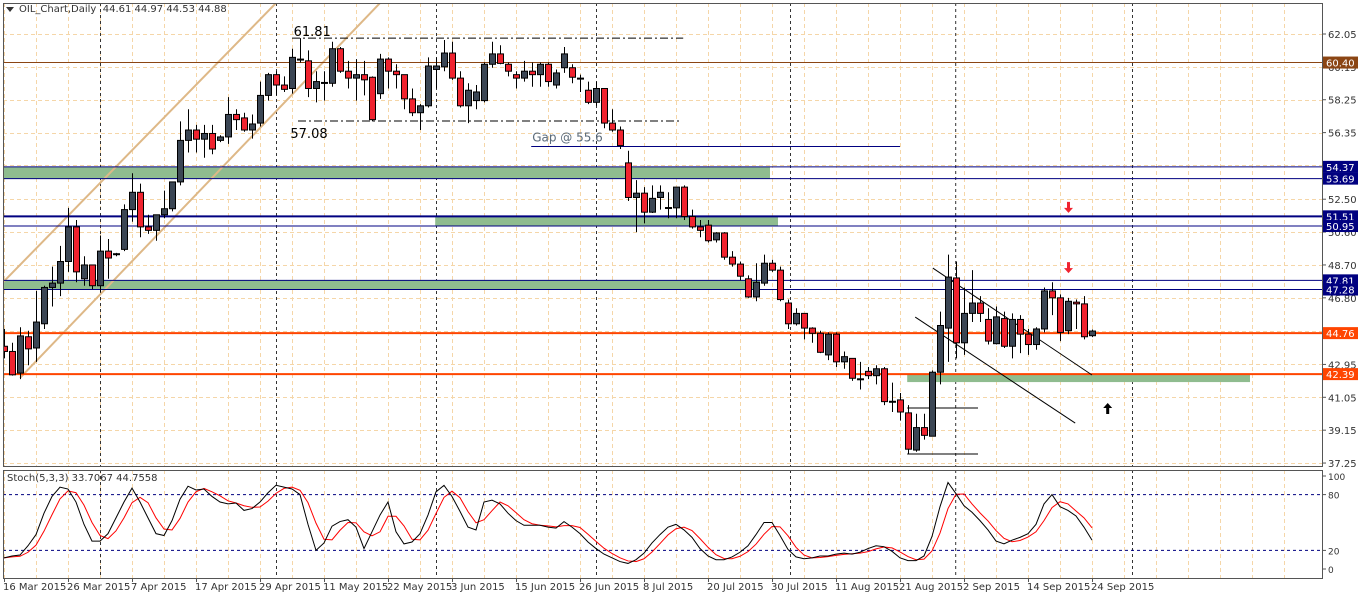  What do you see at coordinates (1342, 398) in the screenshot?
I see `price-tick-label: 41.05` at bounding box center [1342, 398].